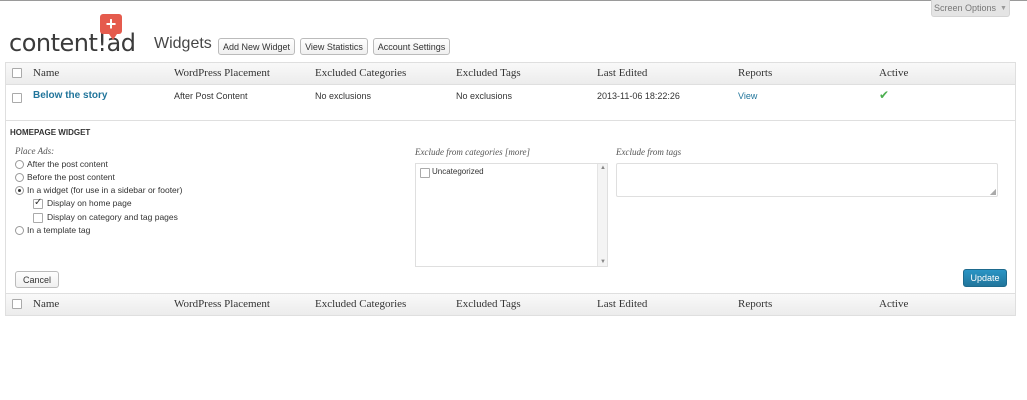  What do you see at coordinates (755, 73) in the screenshot?
I see `column-header-reports: Reports` at bounding box center [755, 73].